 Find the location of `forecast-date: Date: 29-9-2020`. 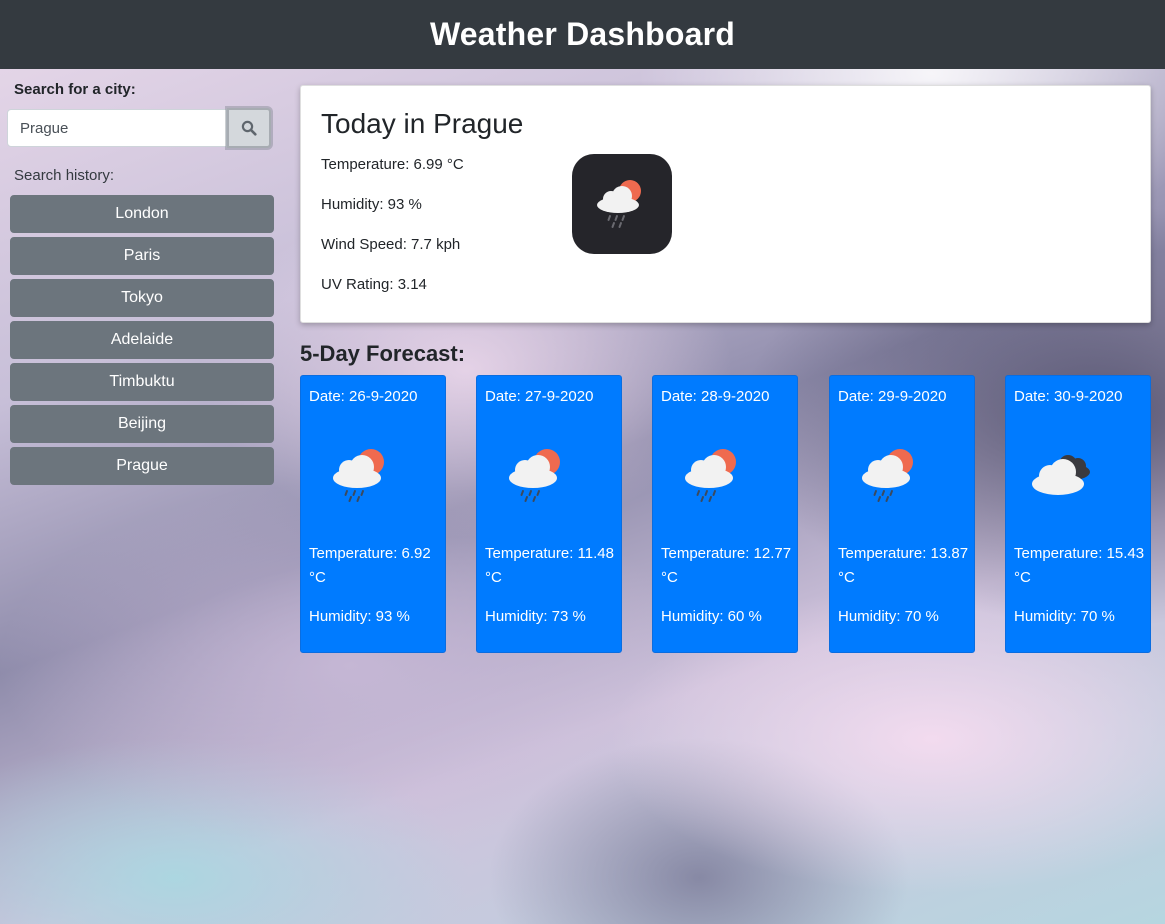

forecast-date: Date: 29-9-2020 is located at coordinates (892, 396).